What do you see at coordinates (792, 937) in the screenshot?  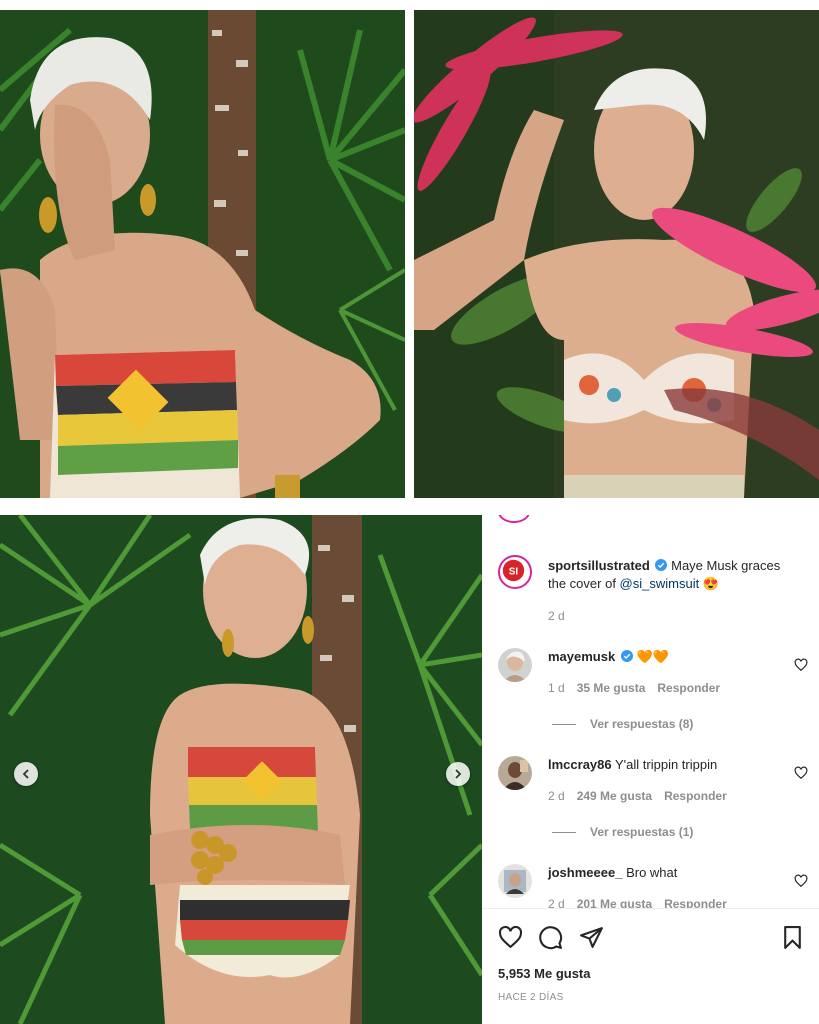 I see `bookmark-icon` at bounding box center [792, 937].